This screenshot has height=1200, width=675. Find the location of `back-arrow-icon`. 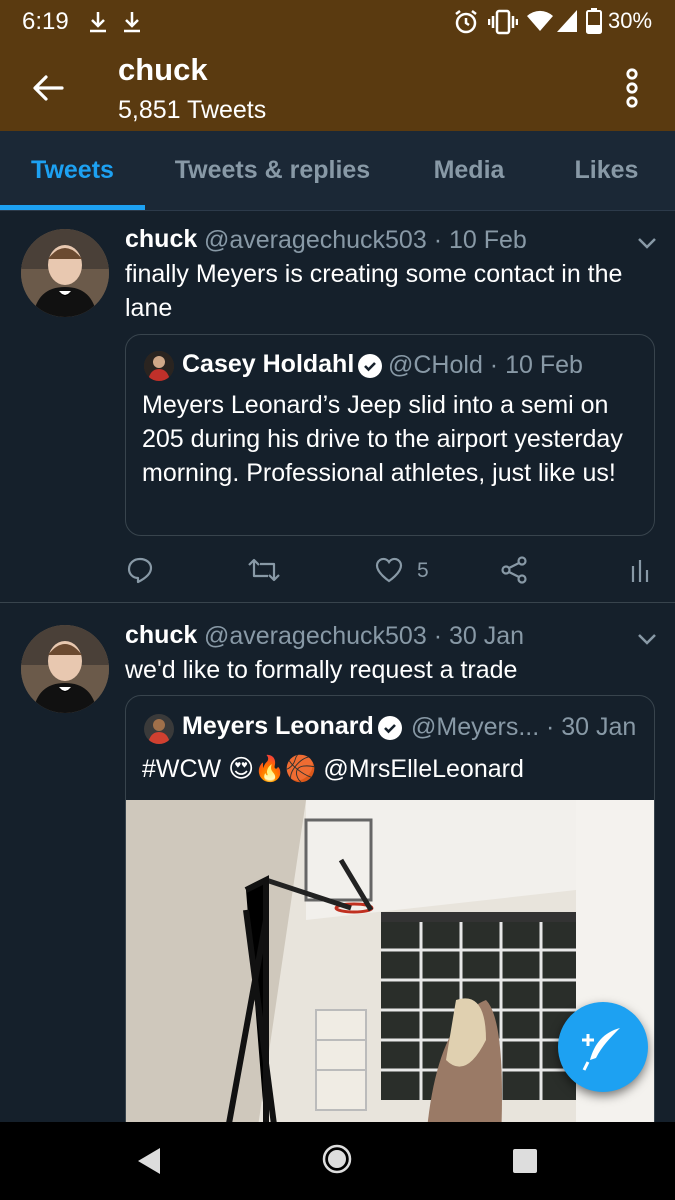

back-arrow-icon is located at coordinates (48, 88).